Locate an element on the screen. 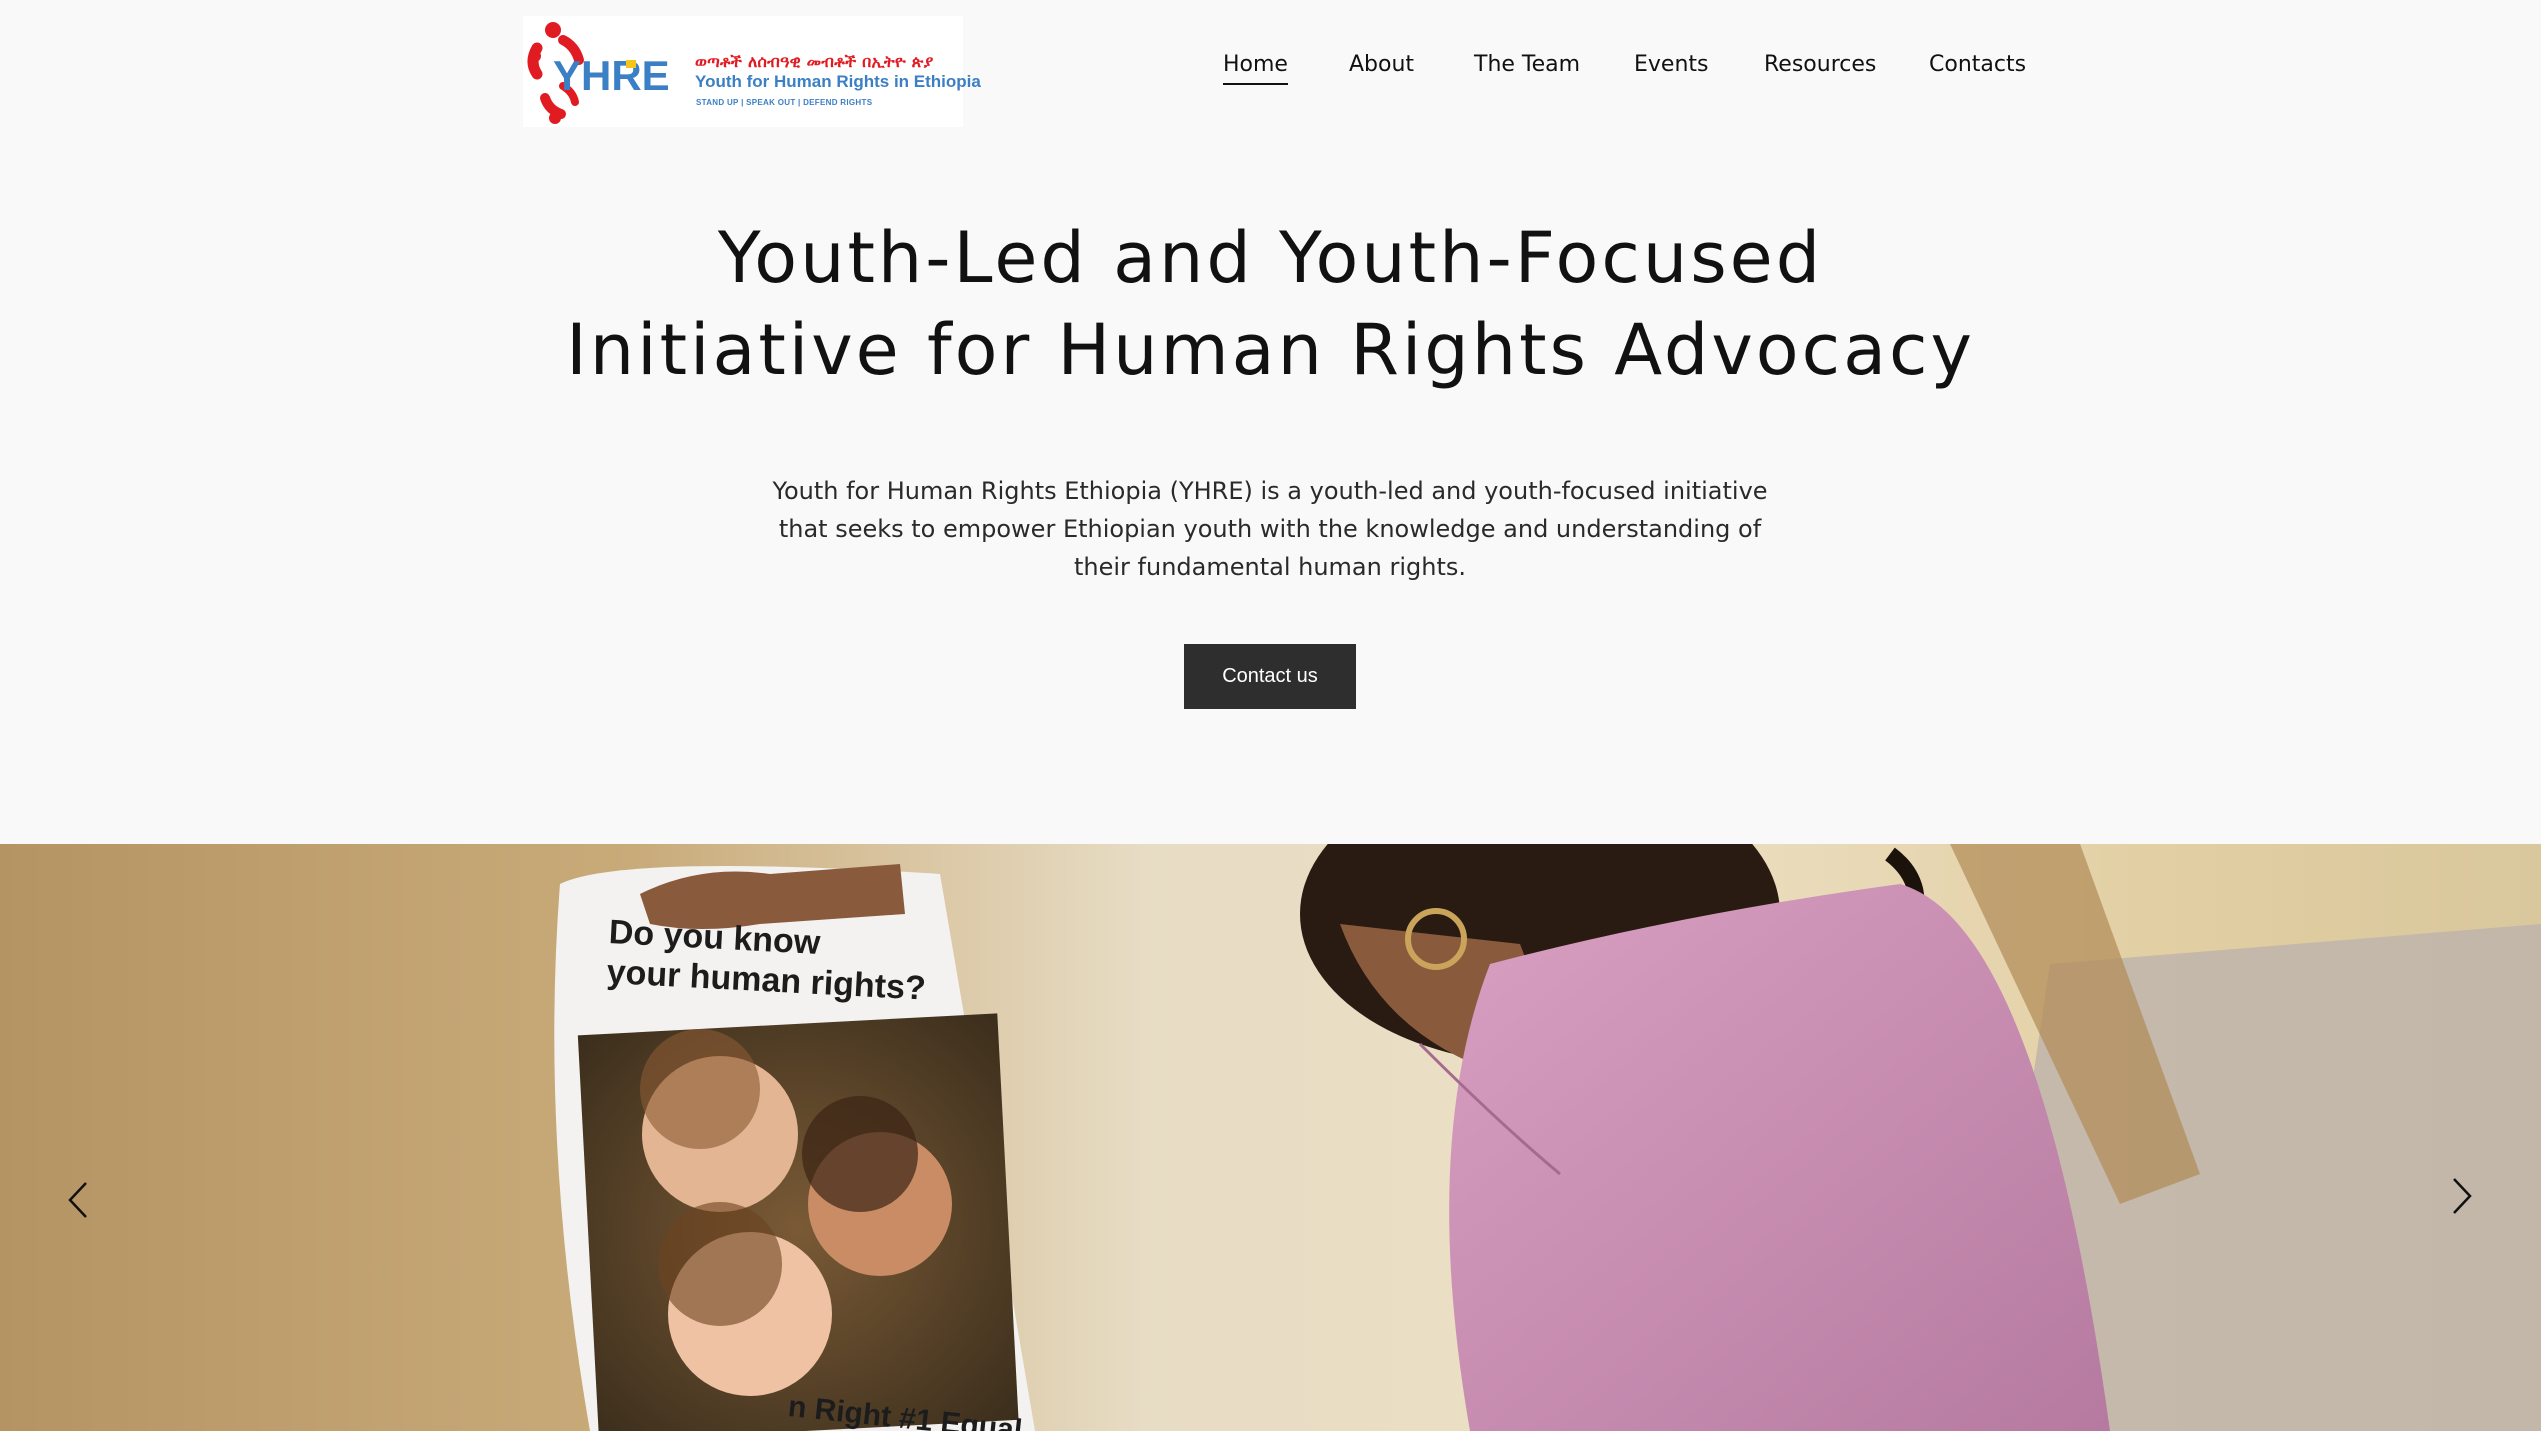 This screenshot has height=1431, width=2541. slideshow-next-button is located at coordinates (2462, 1196).